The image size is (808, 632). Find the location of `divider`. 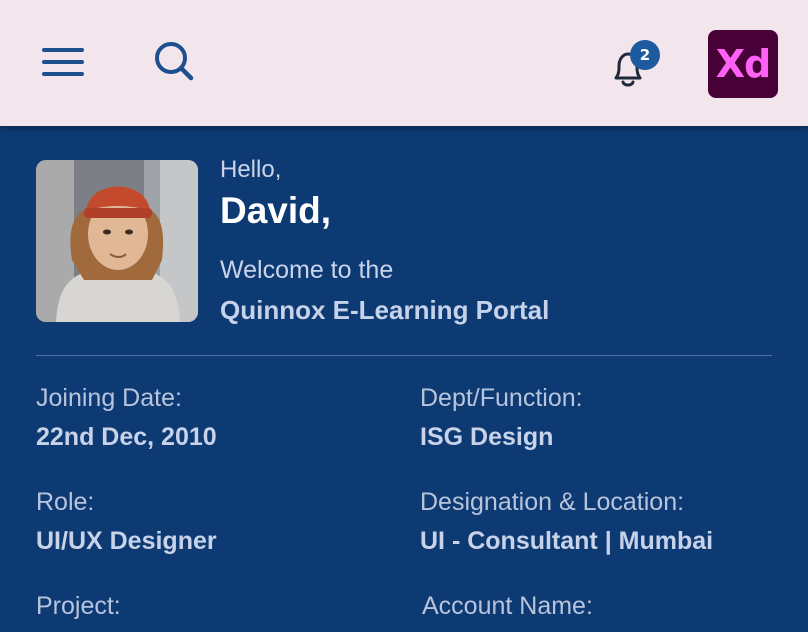

divider is located at coordinates (404, 355).